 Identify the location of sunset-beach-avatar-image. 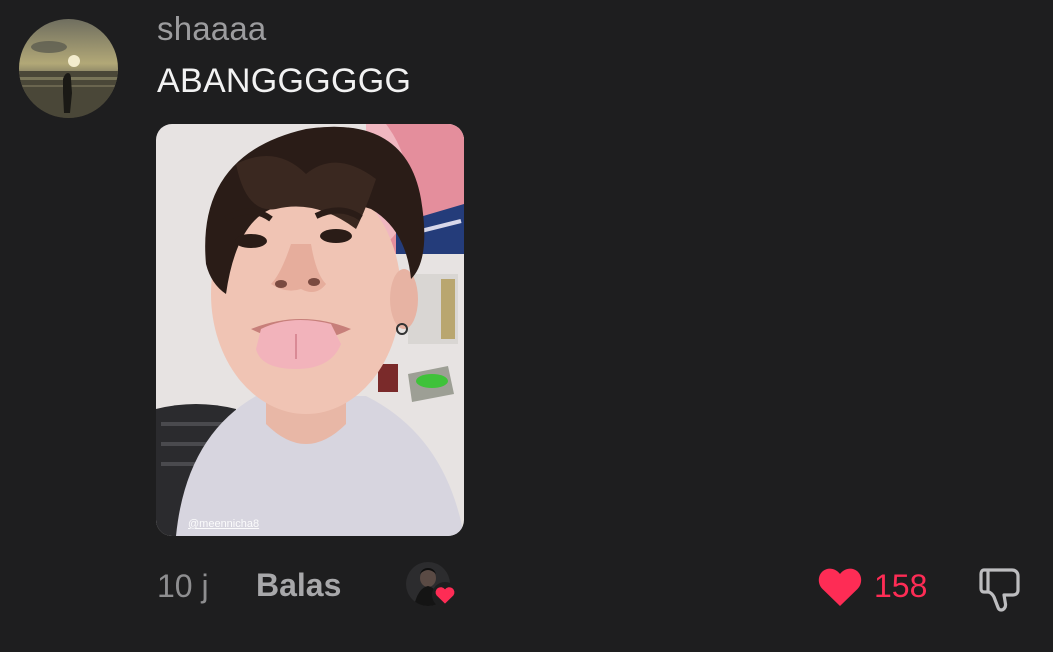
(68, 68).